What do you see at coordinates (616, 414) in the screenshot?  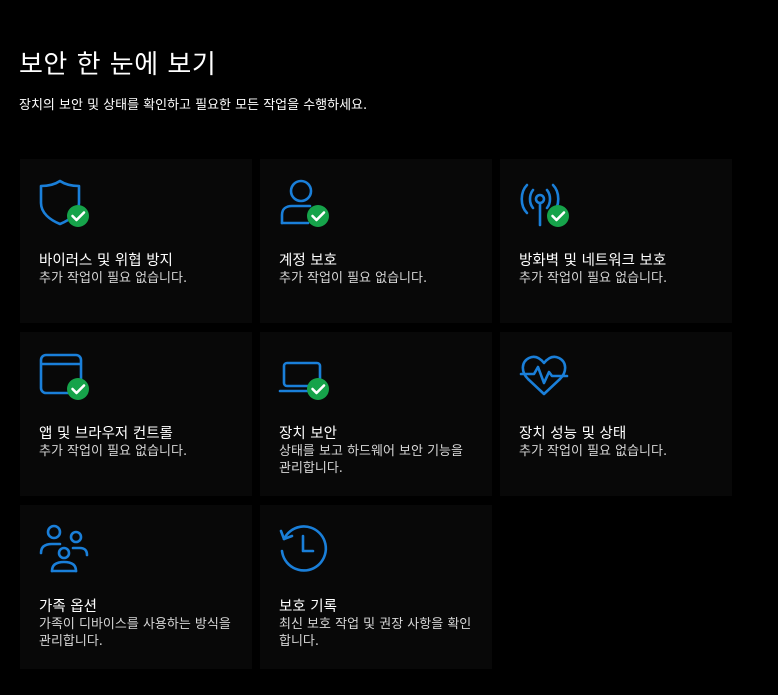 I see `tile-device-performance-health: 장치 성능 및 상태 추가 작업이 필요 없습니다.` at bounding box center [616, 414].